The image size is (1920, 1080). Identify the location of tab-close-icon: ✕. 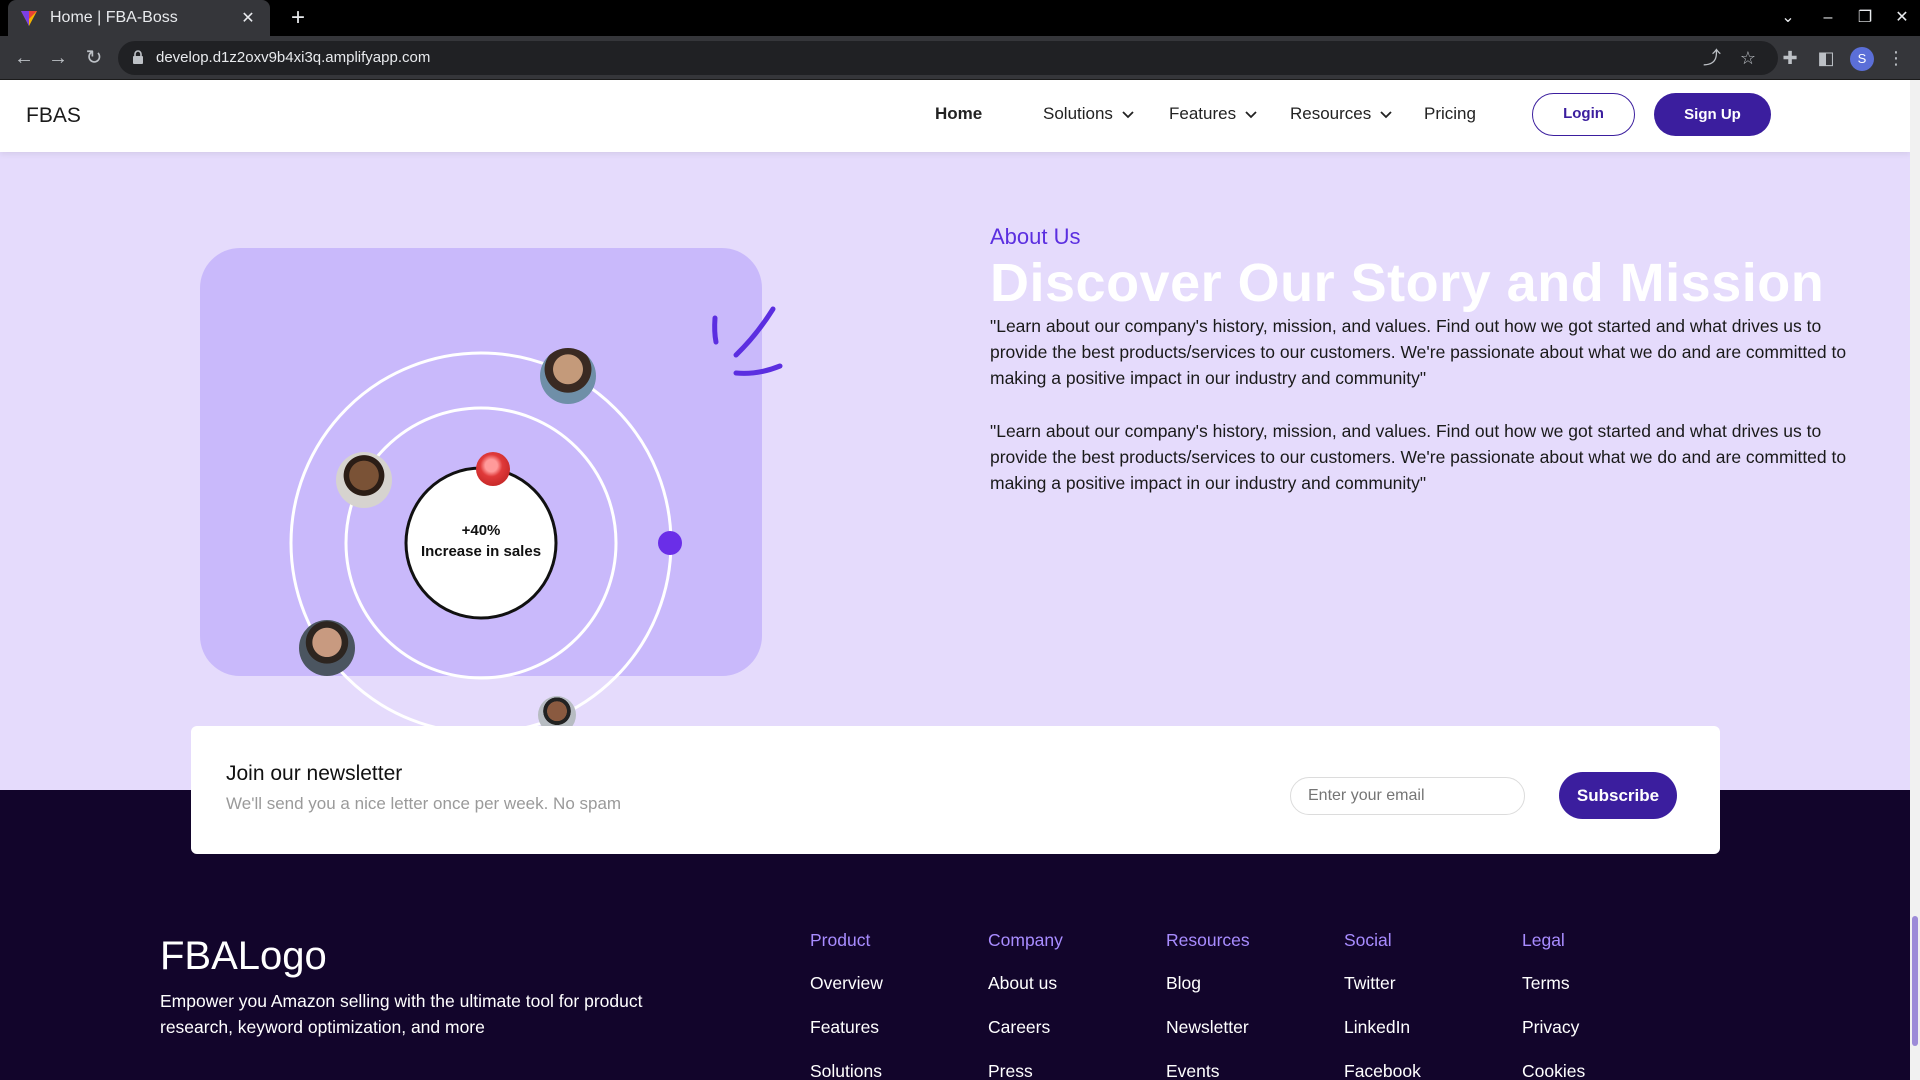
(248, 18).